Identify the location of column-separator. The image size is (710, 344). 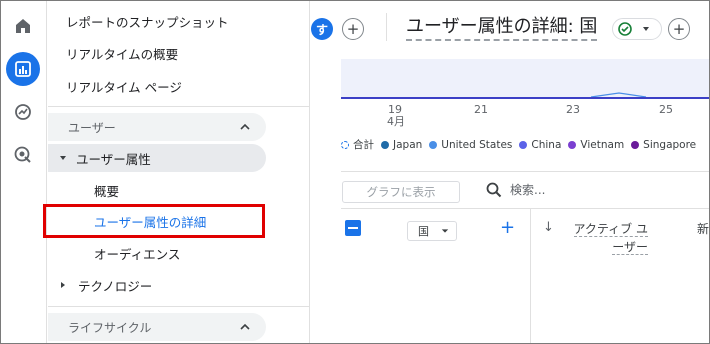
(530, 276).